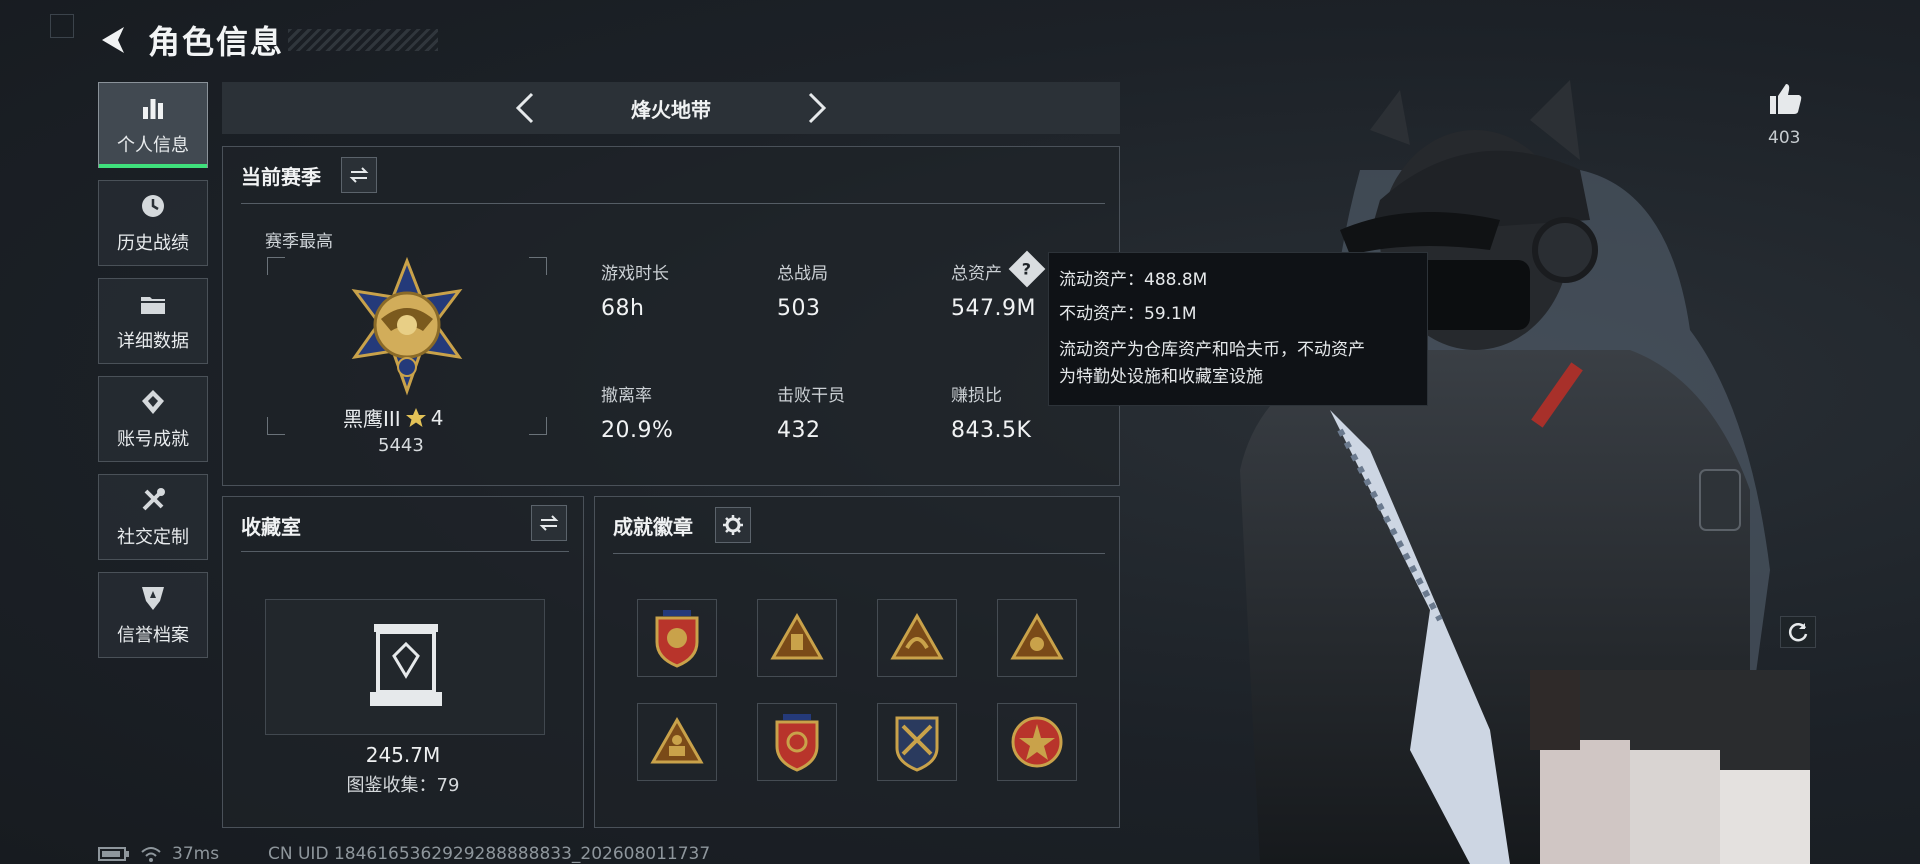 The width and height of the screenshot is (1920, 864). What do you see at coordinates (153, 499) in the screenshot?
I see `tools-icon` at bounding box center [153, 499].